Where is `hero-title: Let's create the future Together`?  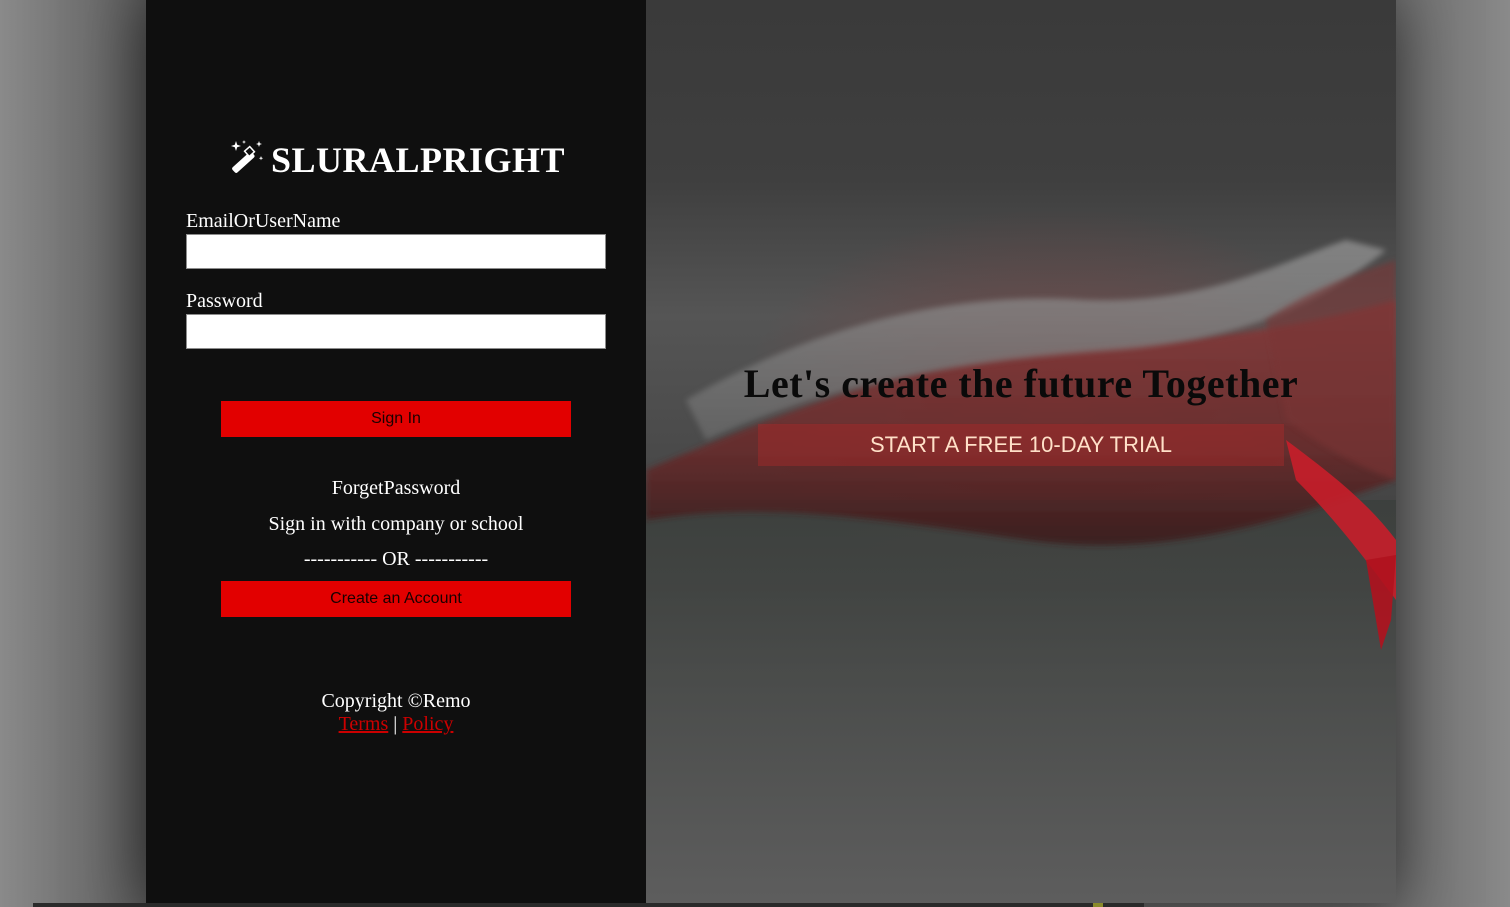
hero-title: Let's create the future Together is located at coordinates (1021, 383).